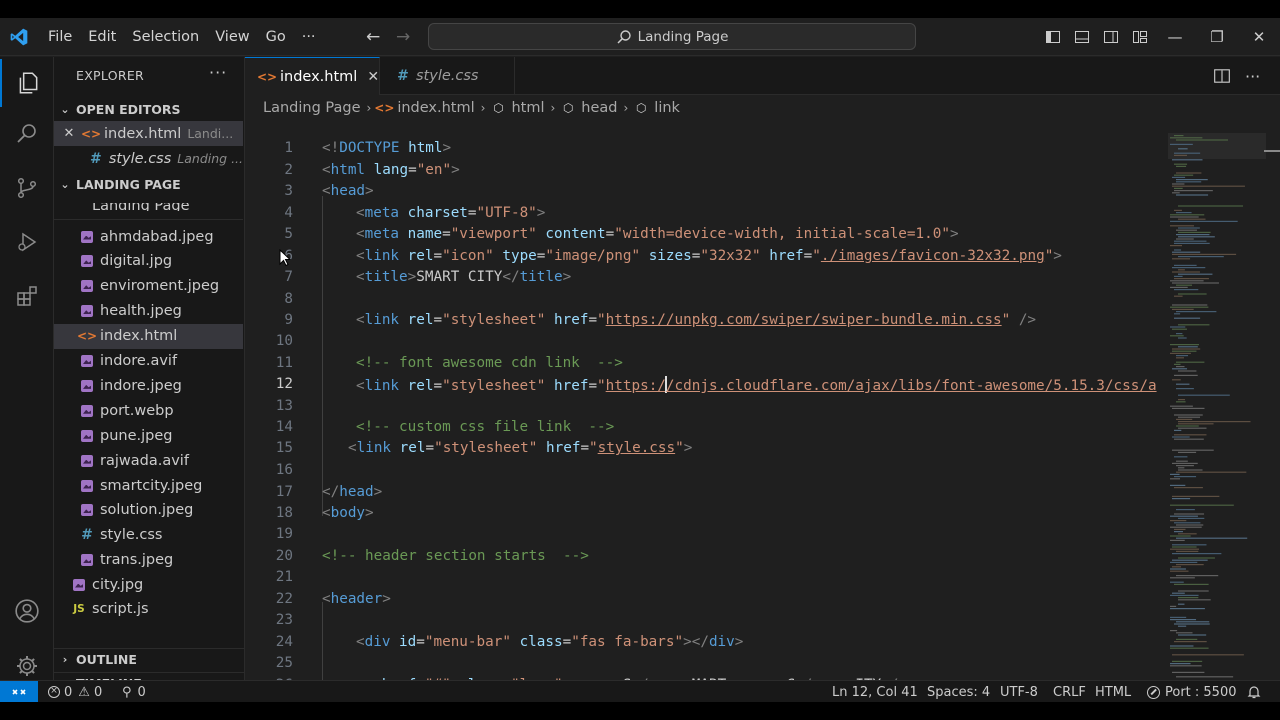  Describe the element at coordinates (447, 76) in the screenshot. I see `tab-style-css: # style.css` at that location.